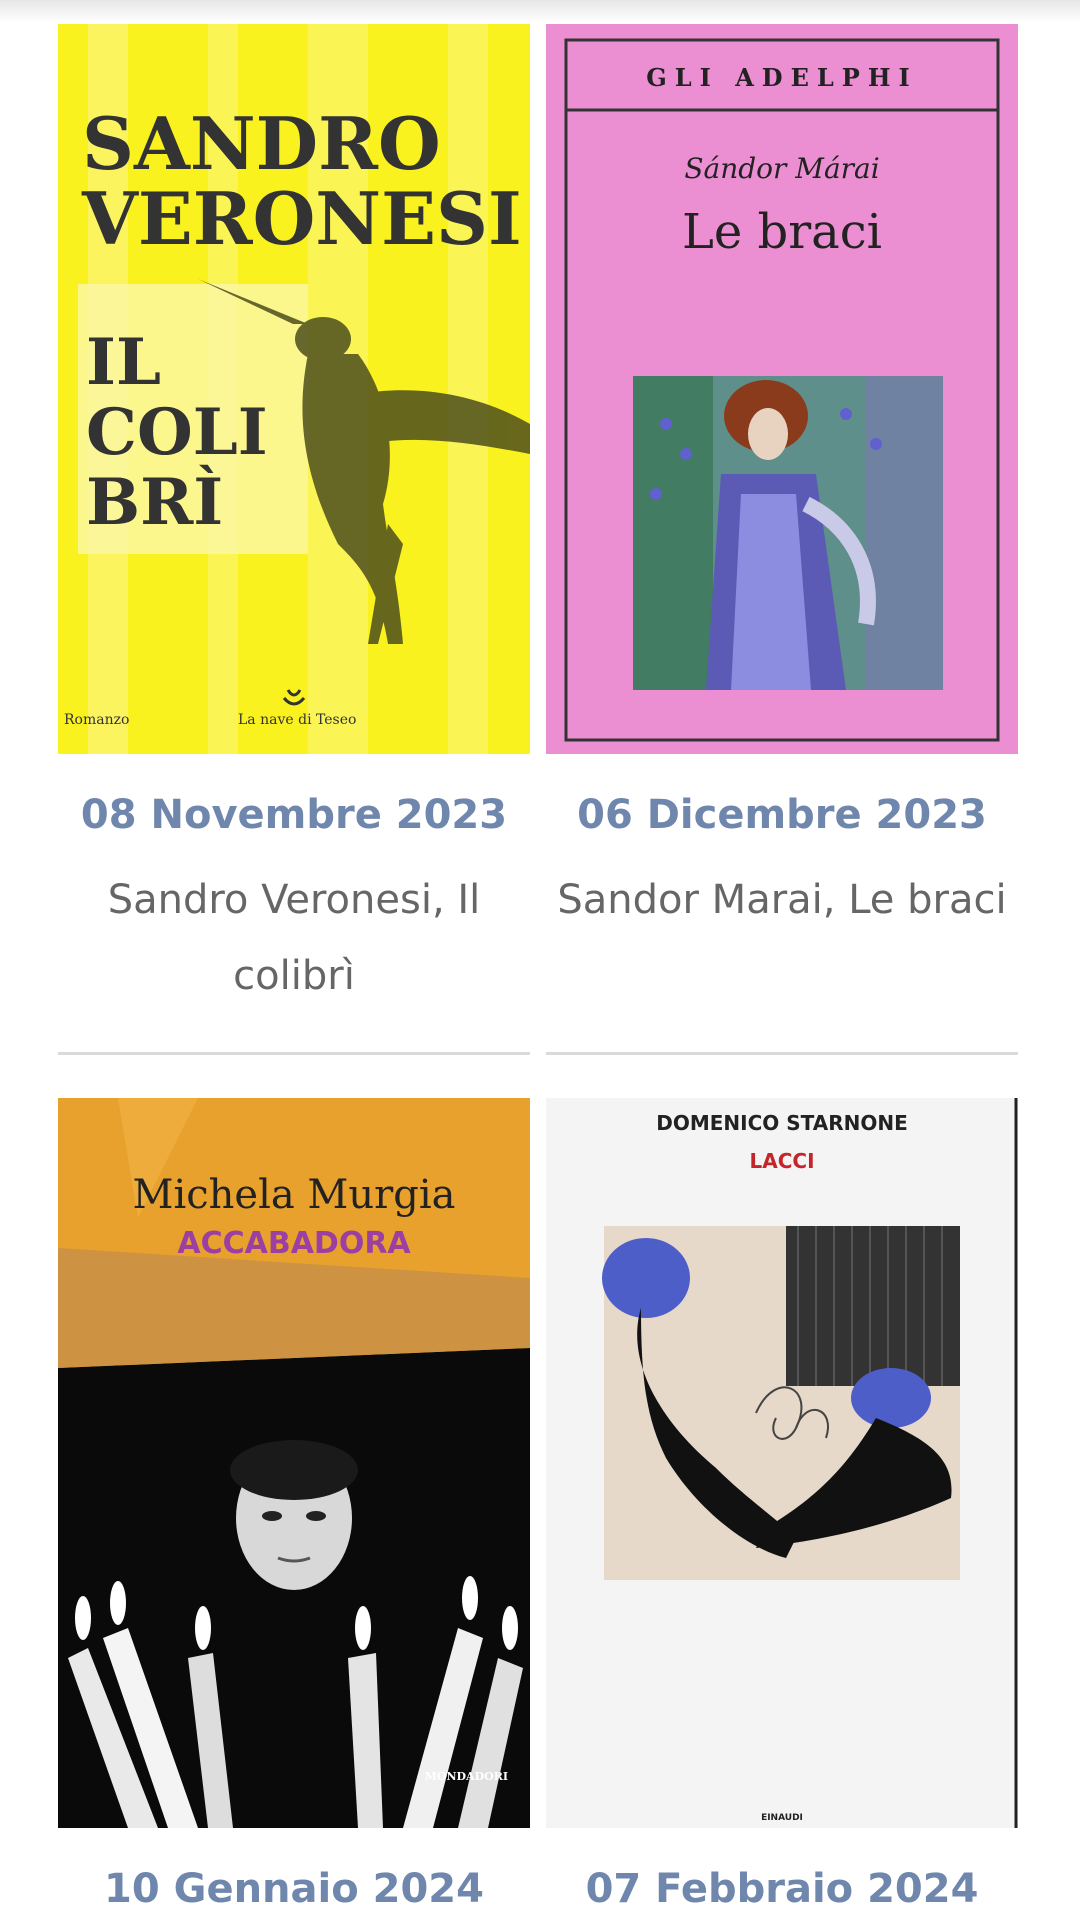 The width and height of the screenshot is (1080, 1920). Describe the element at coordinates (788, 533) in the screenshot. I see `painting-illustration` at that location.